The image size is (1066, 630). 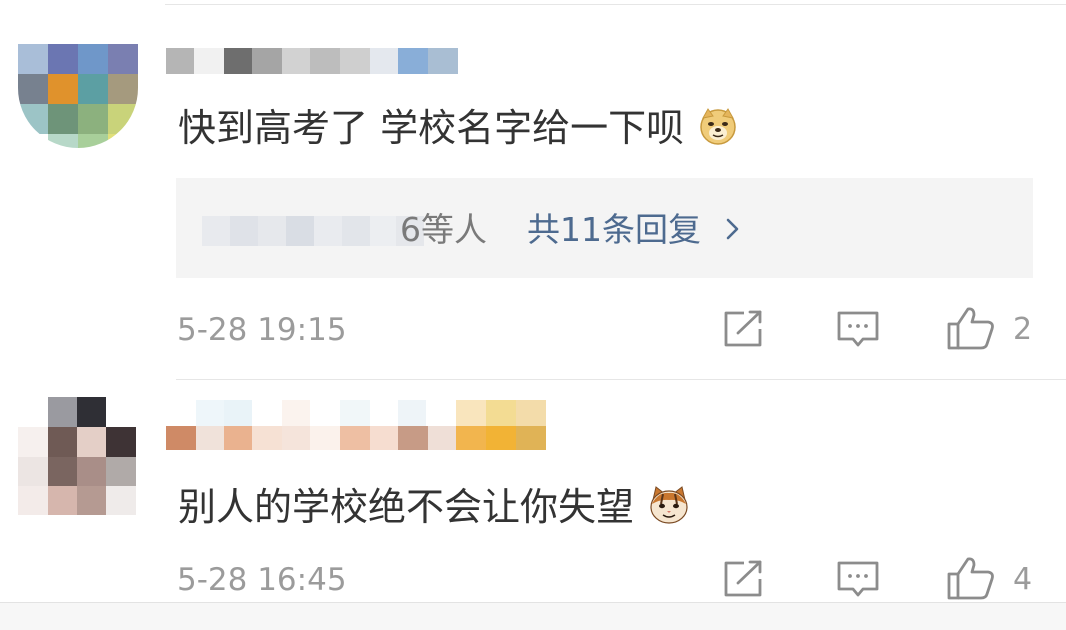 I want to click on chevron-right-icon, so click(x=733, y=228).